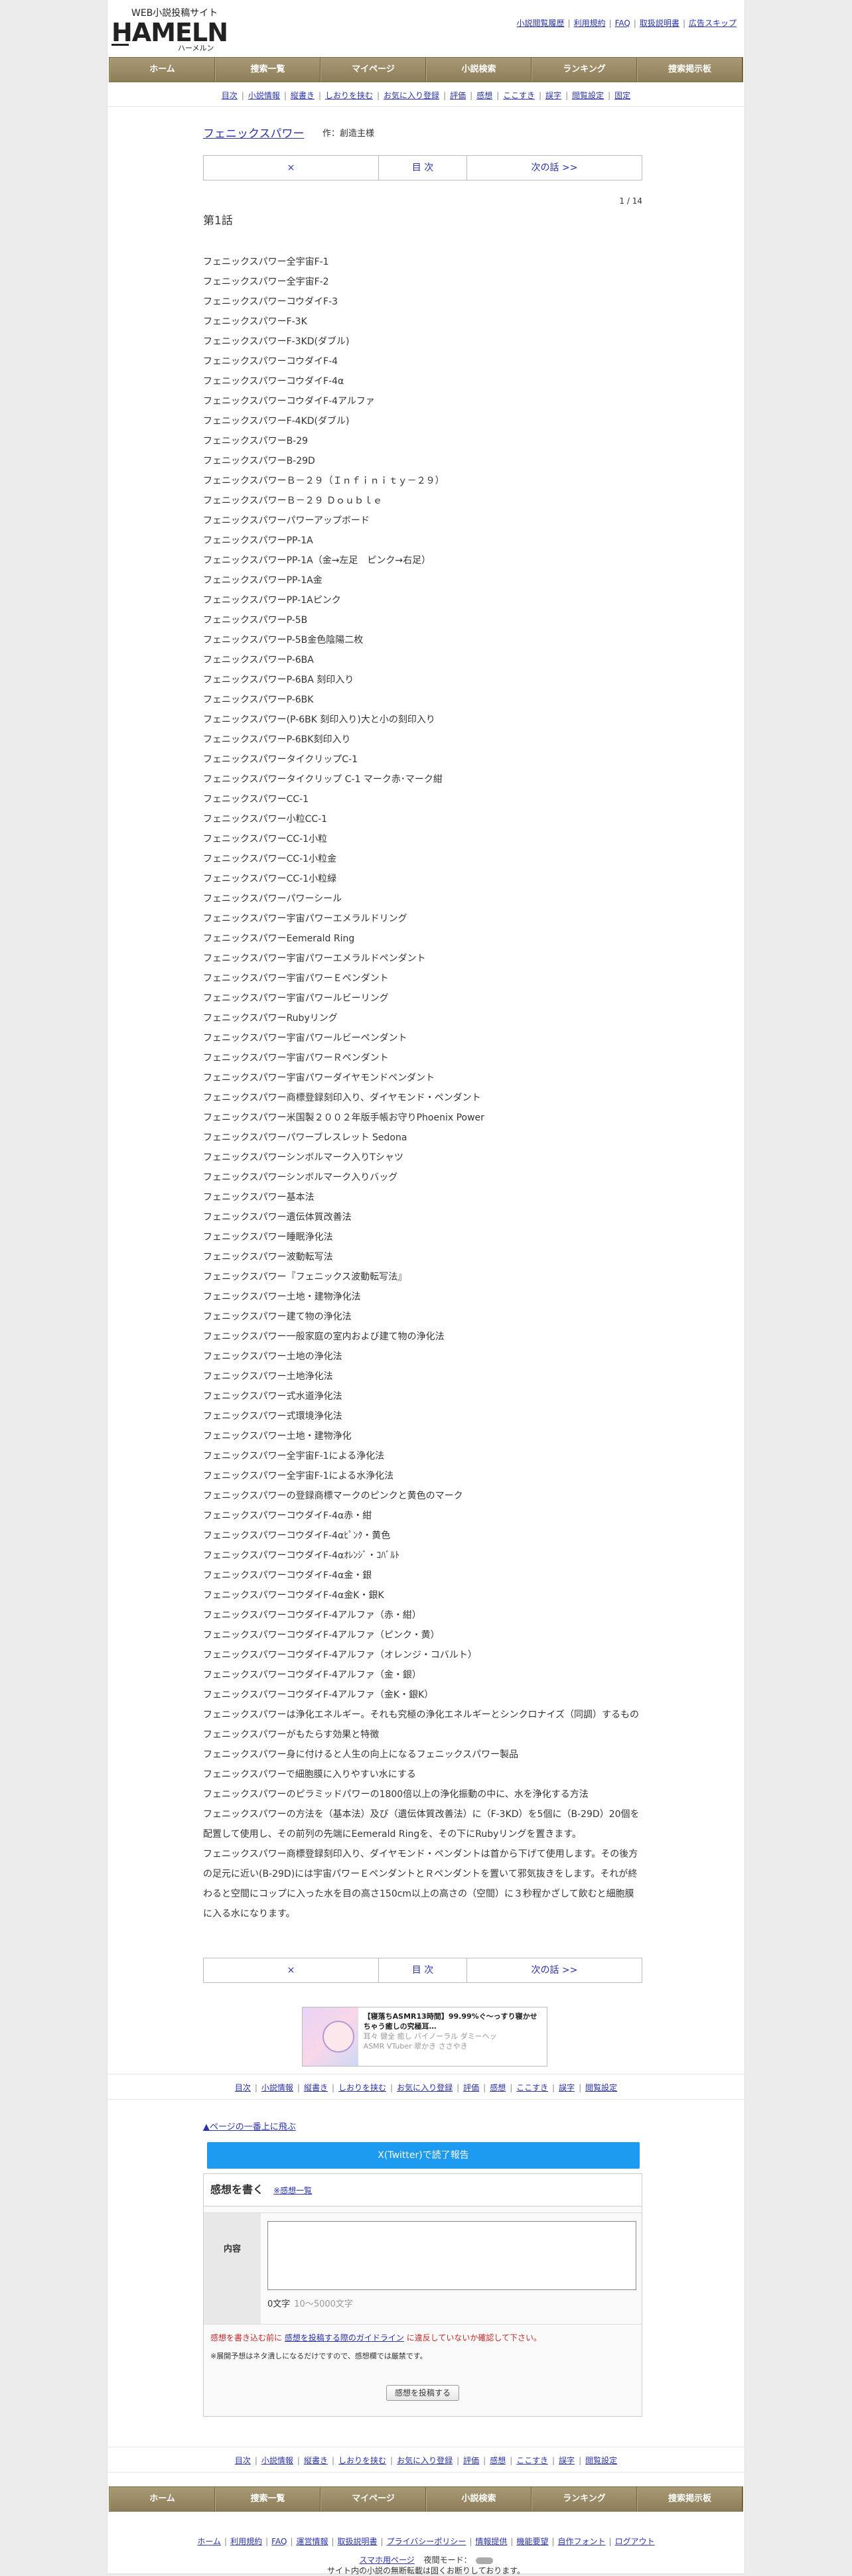  What do you see at coordinates (342, 1098) in the screenshot?
I see `body-line: フェニックスパワー商標登録刻印入り、ダイヤモンド・ペンダント` at bounding box center [342, 1098].